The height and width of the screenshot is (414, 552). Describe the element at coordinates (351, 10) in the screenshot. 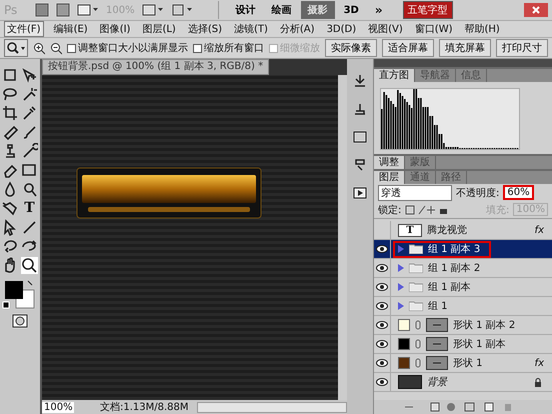

I see `workspace-button: 3D` at that location.